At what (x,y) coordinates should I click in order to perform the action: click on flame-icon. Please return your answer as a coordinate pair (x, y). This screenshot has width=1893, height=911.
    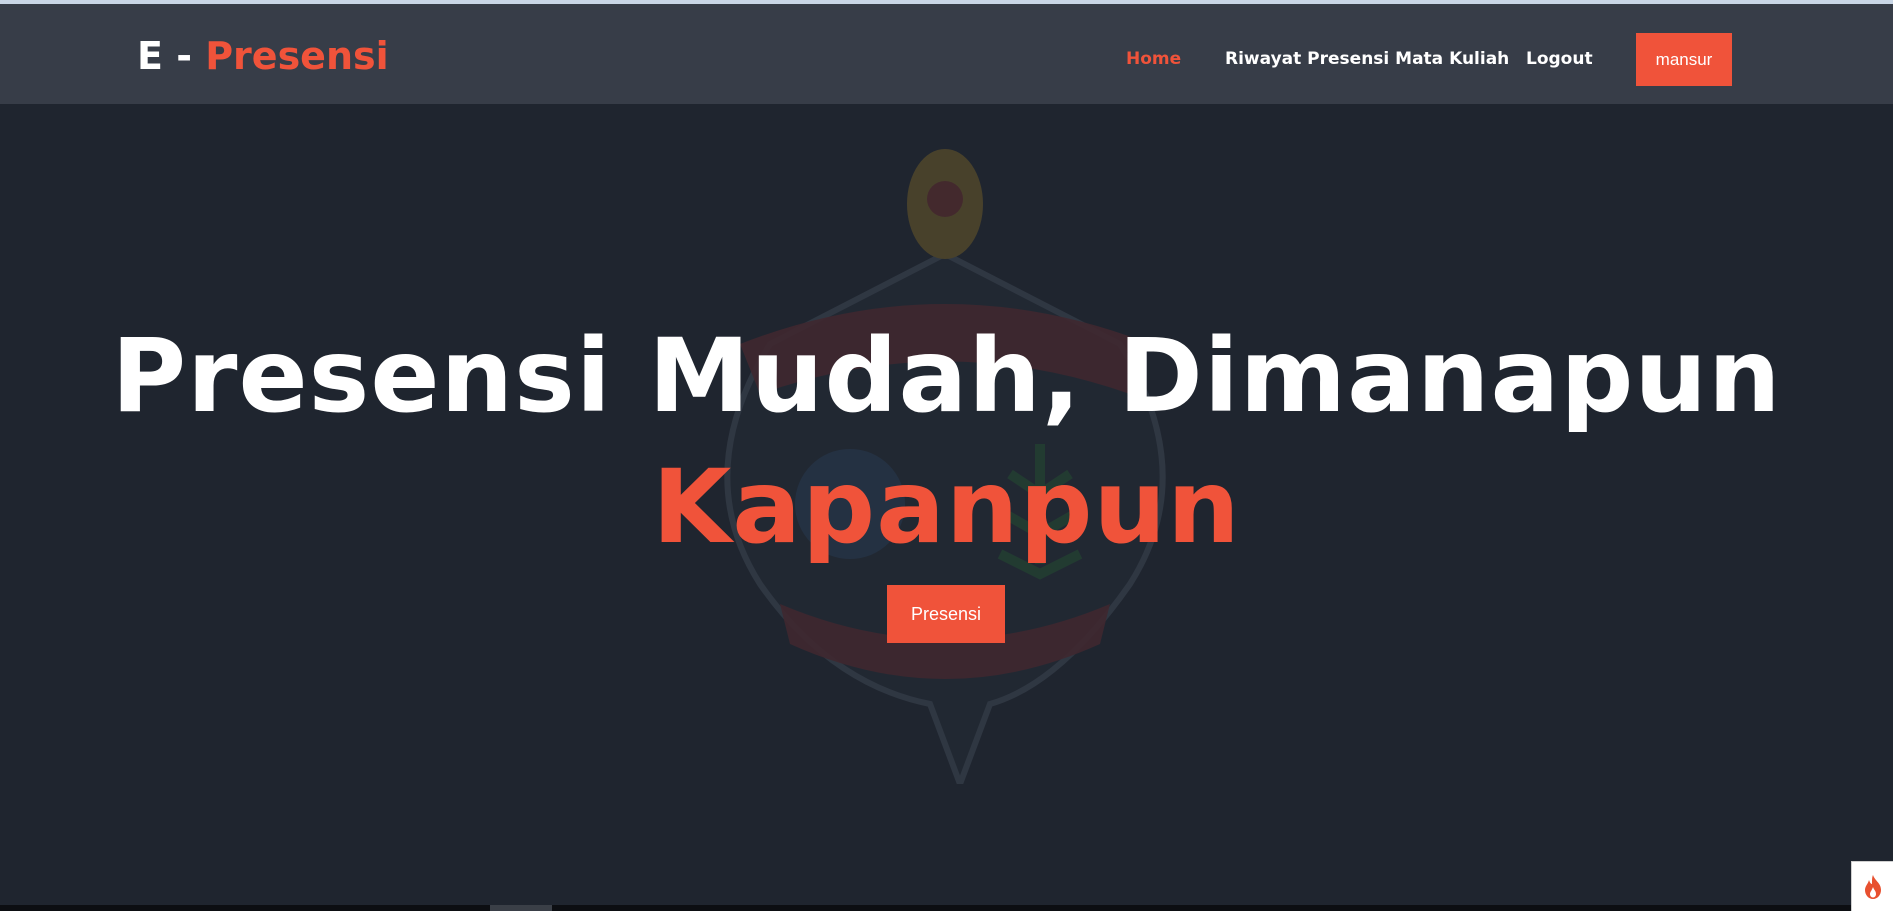
    Looking at the image, I should click on (1873, 887).